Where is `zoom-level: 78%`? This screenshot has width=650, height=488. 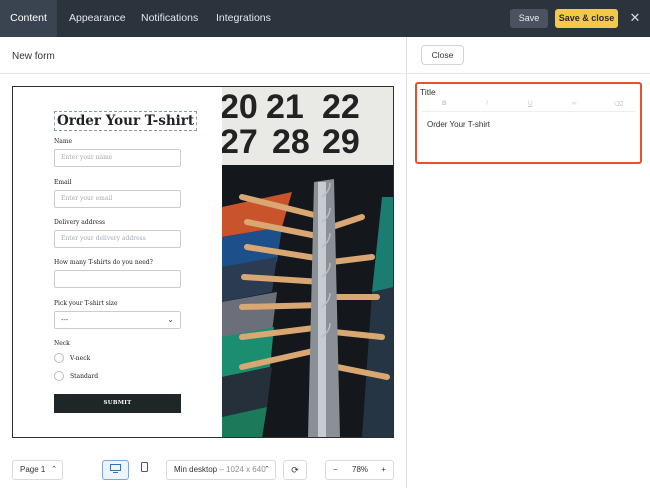 zoom-level: 78% is located at coordinates (360, 469).